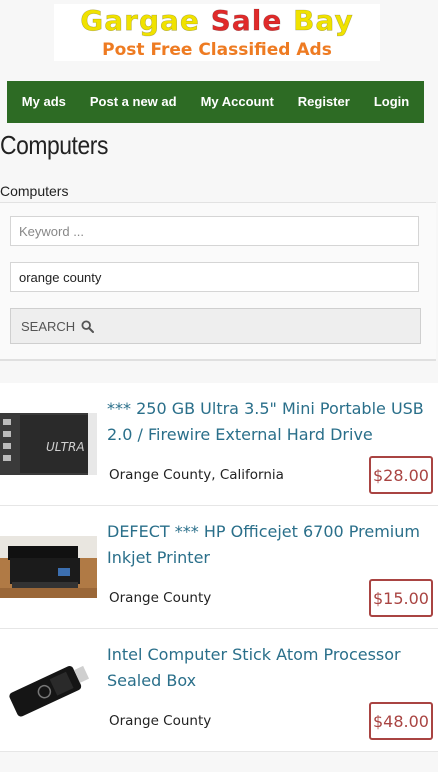  I want to click on svg-text: ULTRA, so click(65, 447).